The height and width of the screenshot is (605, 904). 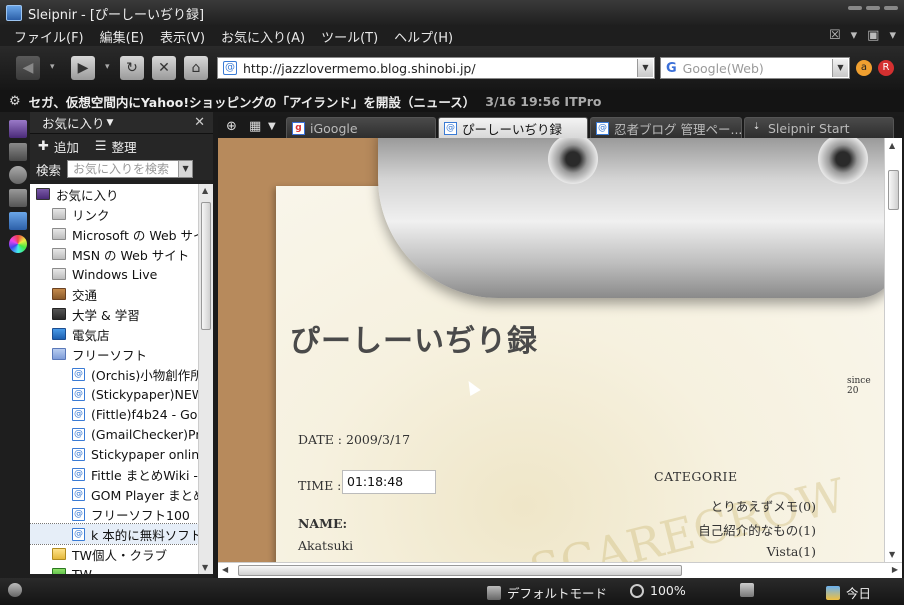 What do you see at coordinates (114, 354) in the screenshot?
I see `favorite-folder: フリーソフト` at bounding box center [114, 354].